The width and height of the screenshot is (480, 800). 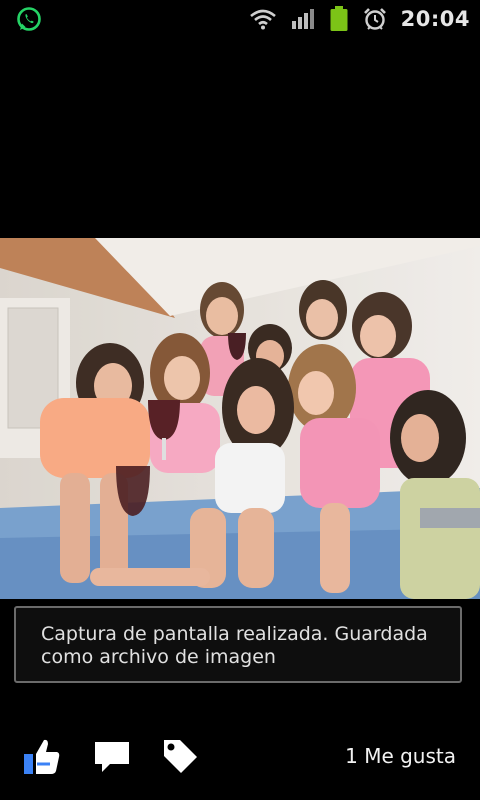 I want to click on alarm-icon, so click(x=374, y=19).